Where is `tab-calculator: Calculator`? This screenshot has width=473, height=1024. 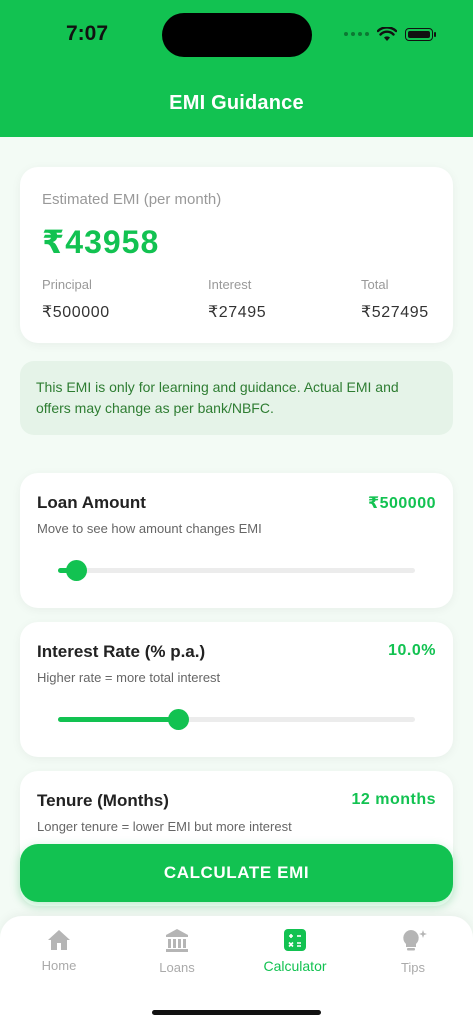
tab-calculator: Calculator is located at coordinates (295, 951).